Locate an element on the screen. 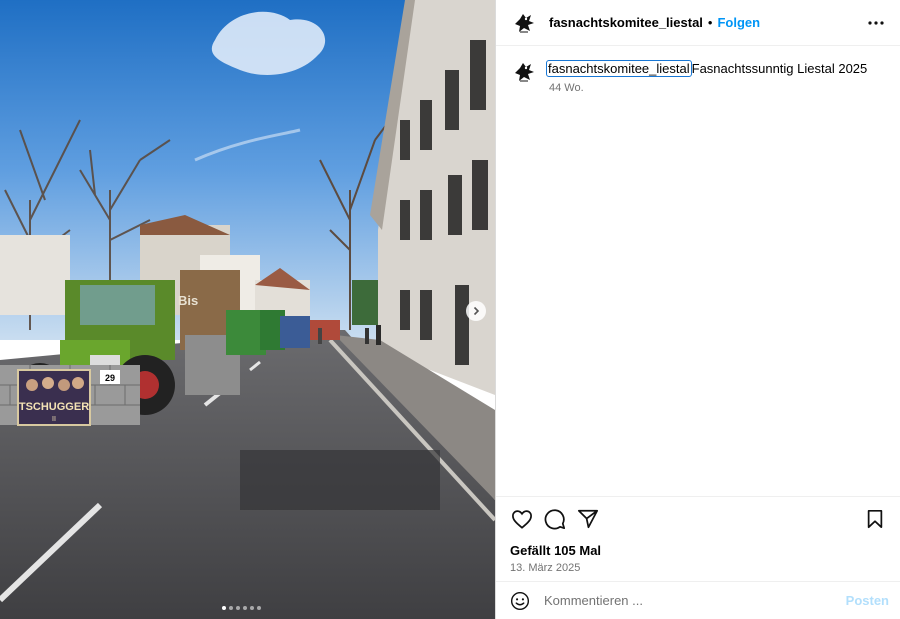 This screenshot has height=619, width=900. more-options-button is located at coordinates (876, 23).